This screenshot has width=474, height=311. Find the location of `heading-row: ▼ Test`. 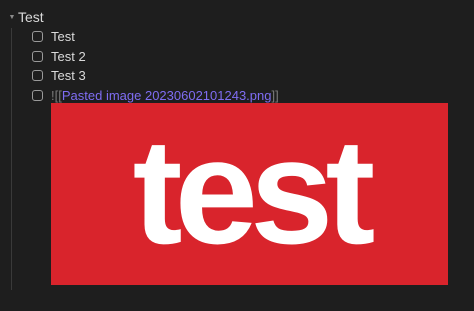

heading-row: ▼ Test is located at coordinates (25, 17).